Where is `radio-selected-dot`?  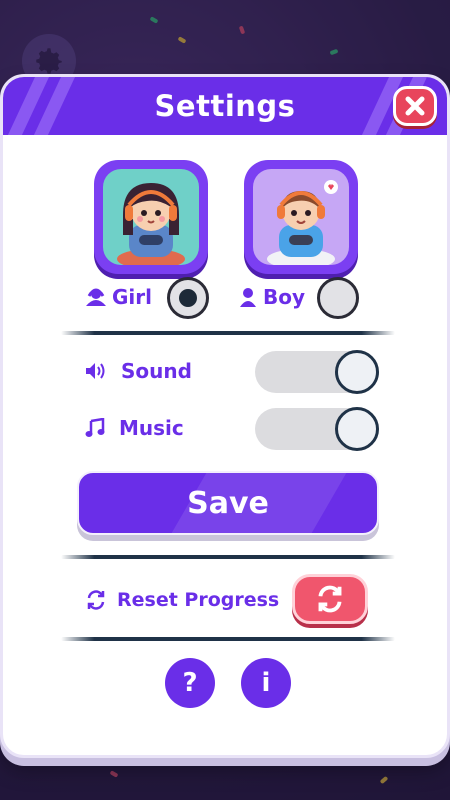
radio-selected-dot is located at coordinates (188, 298).